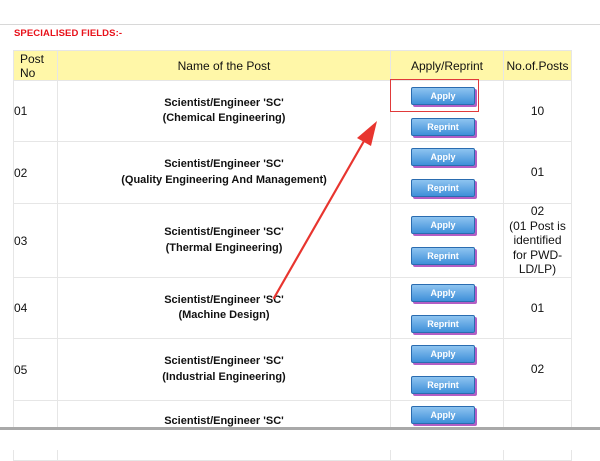 The width and height of the screenshot is (600, 461). Describe the element at coordinates (324, 210) in the screenshot. I see `annotation-arrow-icon` at that location.